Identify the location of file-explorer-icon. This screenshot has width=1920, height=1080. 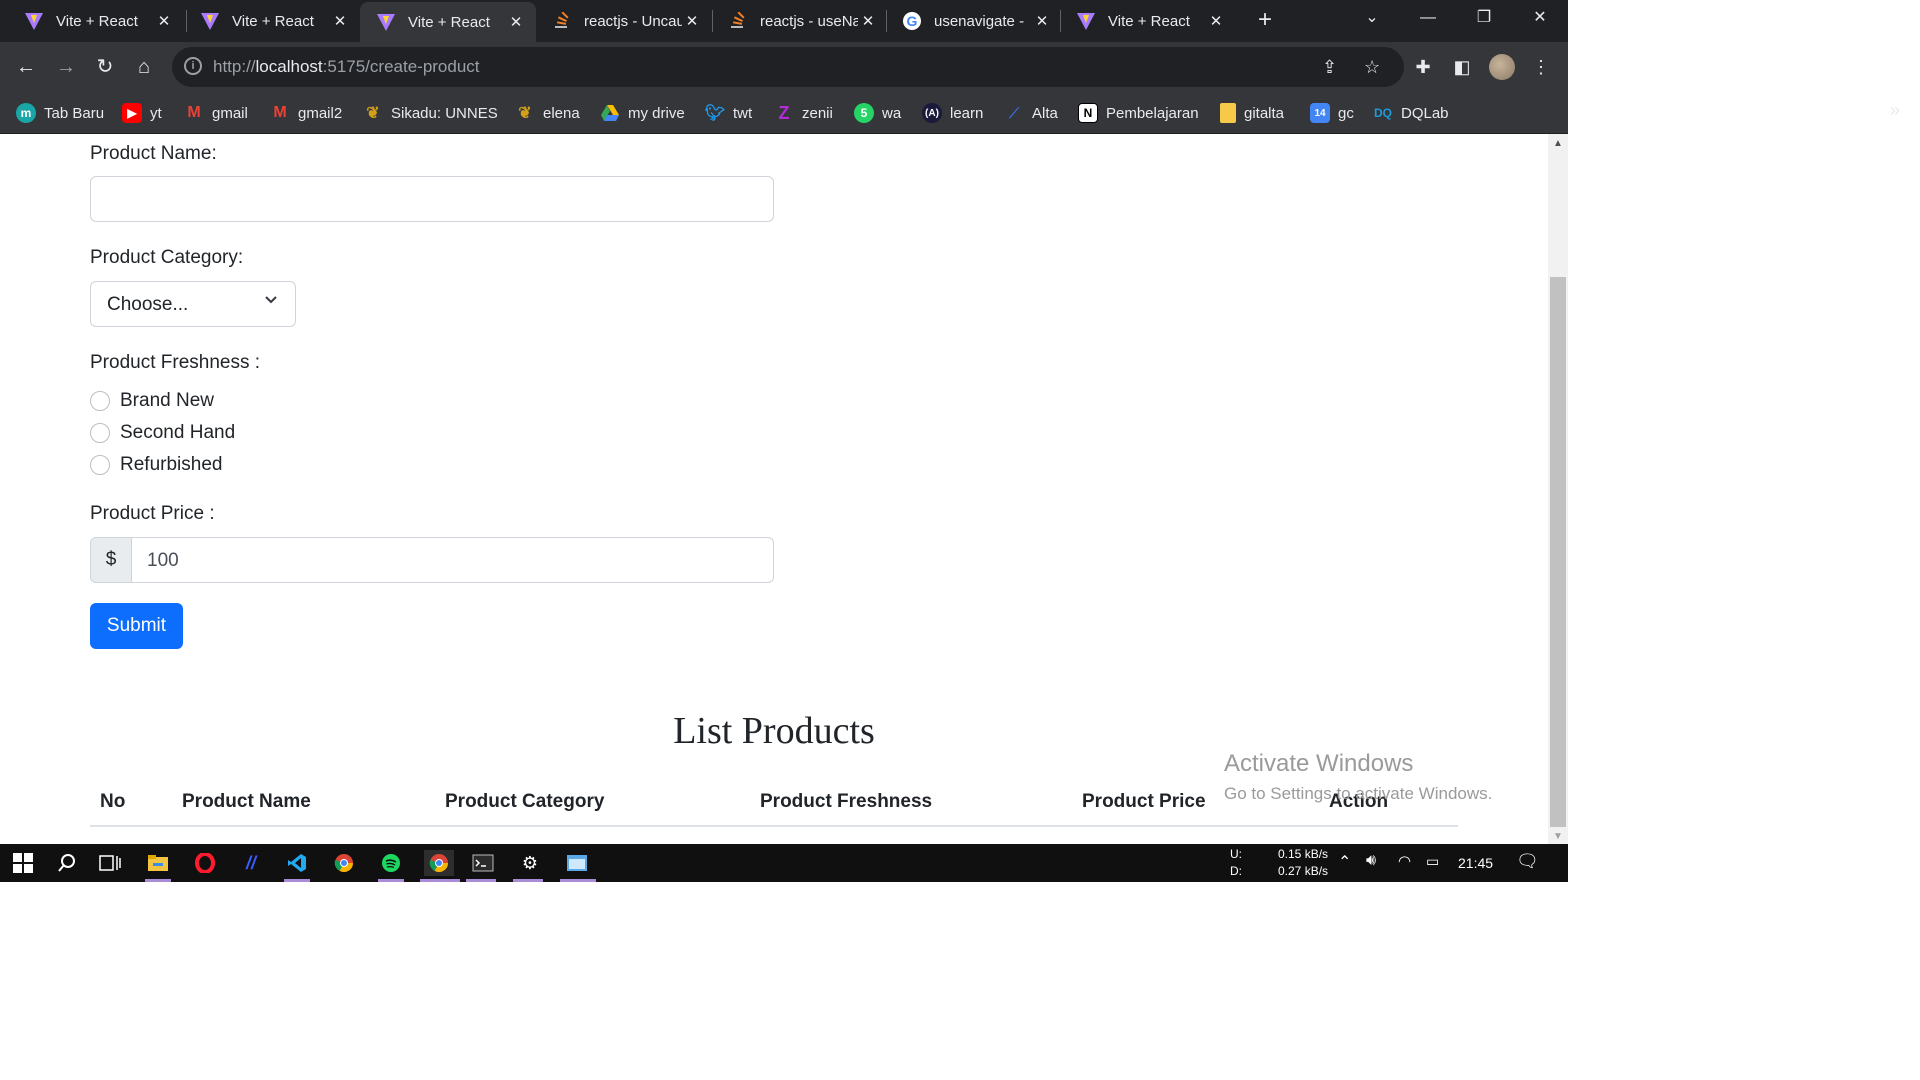
(158, 863).